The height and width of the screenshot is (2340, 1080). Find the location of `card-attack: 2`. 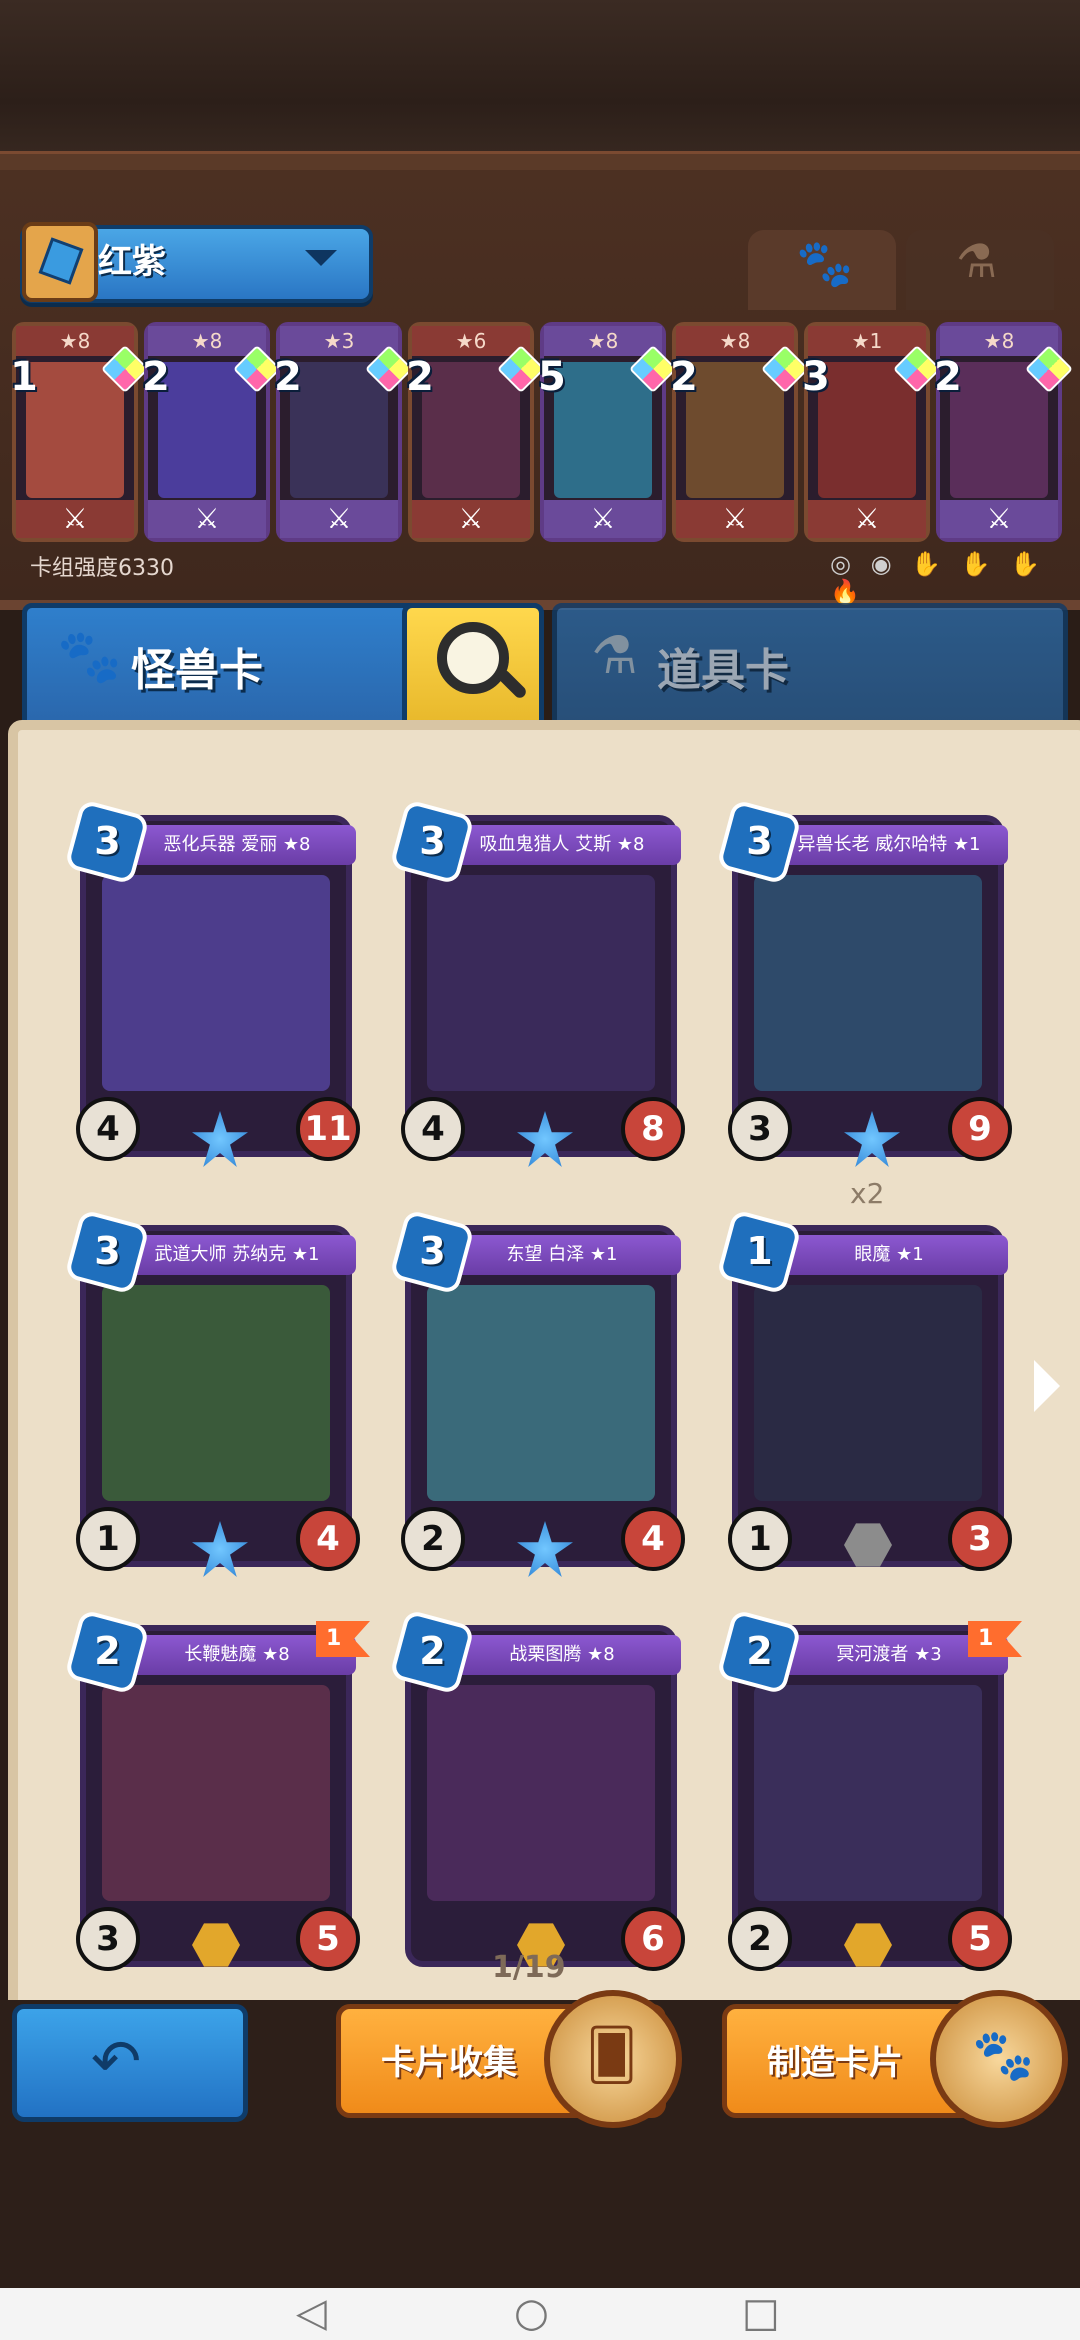

card-attack: 2 is located at coordinates (760, 1939).